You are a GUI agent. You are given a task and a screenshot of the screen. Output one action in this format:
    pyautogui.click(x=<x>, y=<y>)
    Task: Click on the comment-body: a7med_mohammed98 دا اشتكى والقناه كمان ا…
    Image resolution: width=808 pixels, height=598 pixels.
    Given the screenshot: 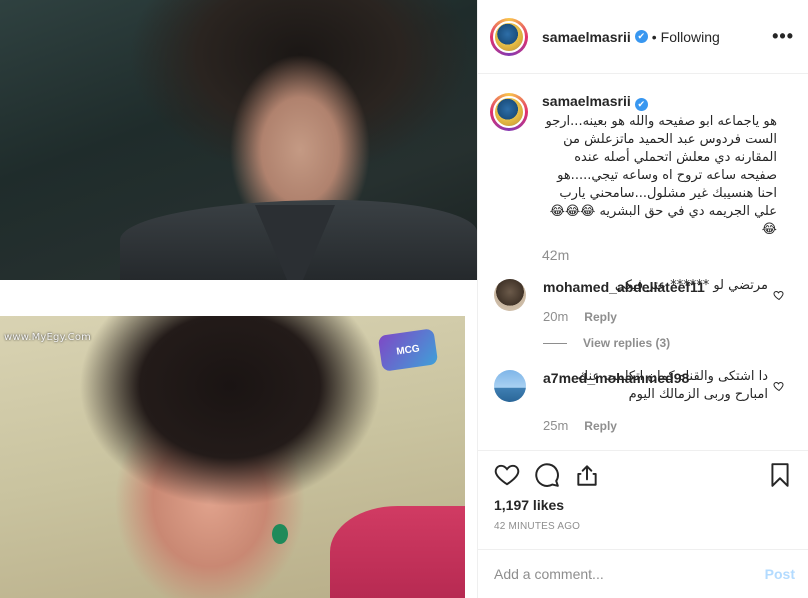 What is the action you would take?
    pyautogui.click(x=655, y=401)
    